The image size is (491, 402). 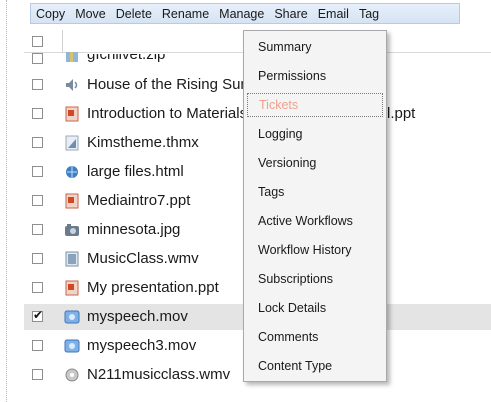 What do you see at coordinates (72, 172) in the screenshot?
I see `html-icon` at bounding box center [72, 172].